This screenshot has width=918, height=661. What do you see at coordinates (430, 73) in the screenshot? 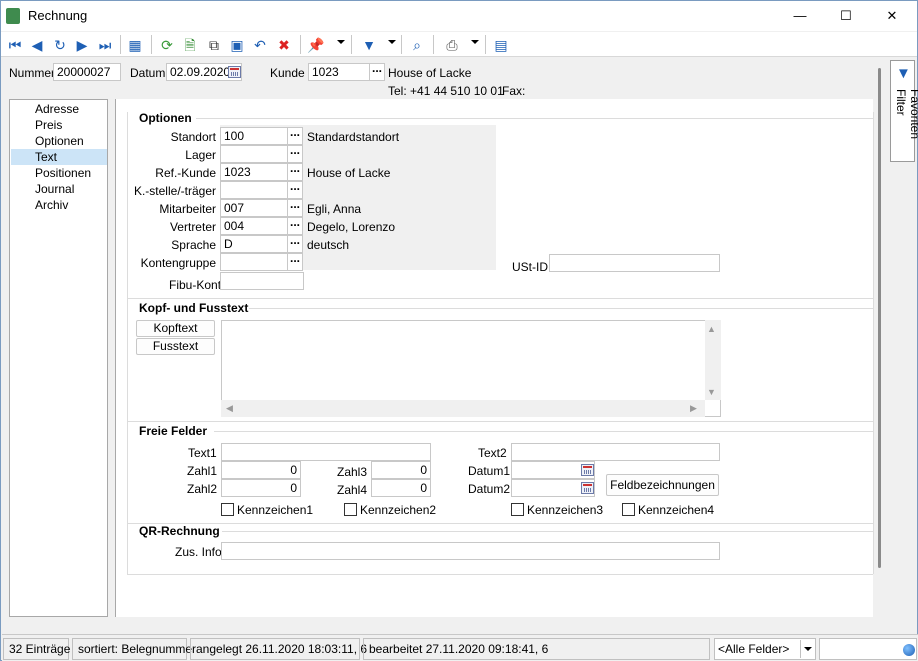
I see `kunde-name: House of Lacke` at bounding box center [430, 73].